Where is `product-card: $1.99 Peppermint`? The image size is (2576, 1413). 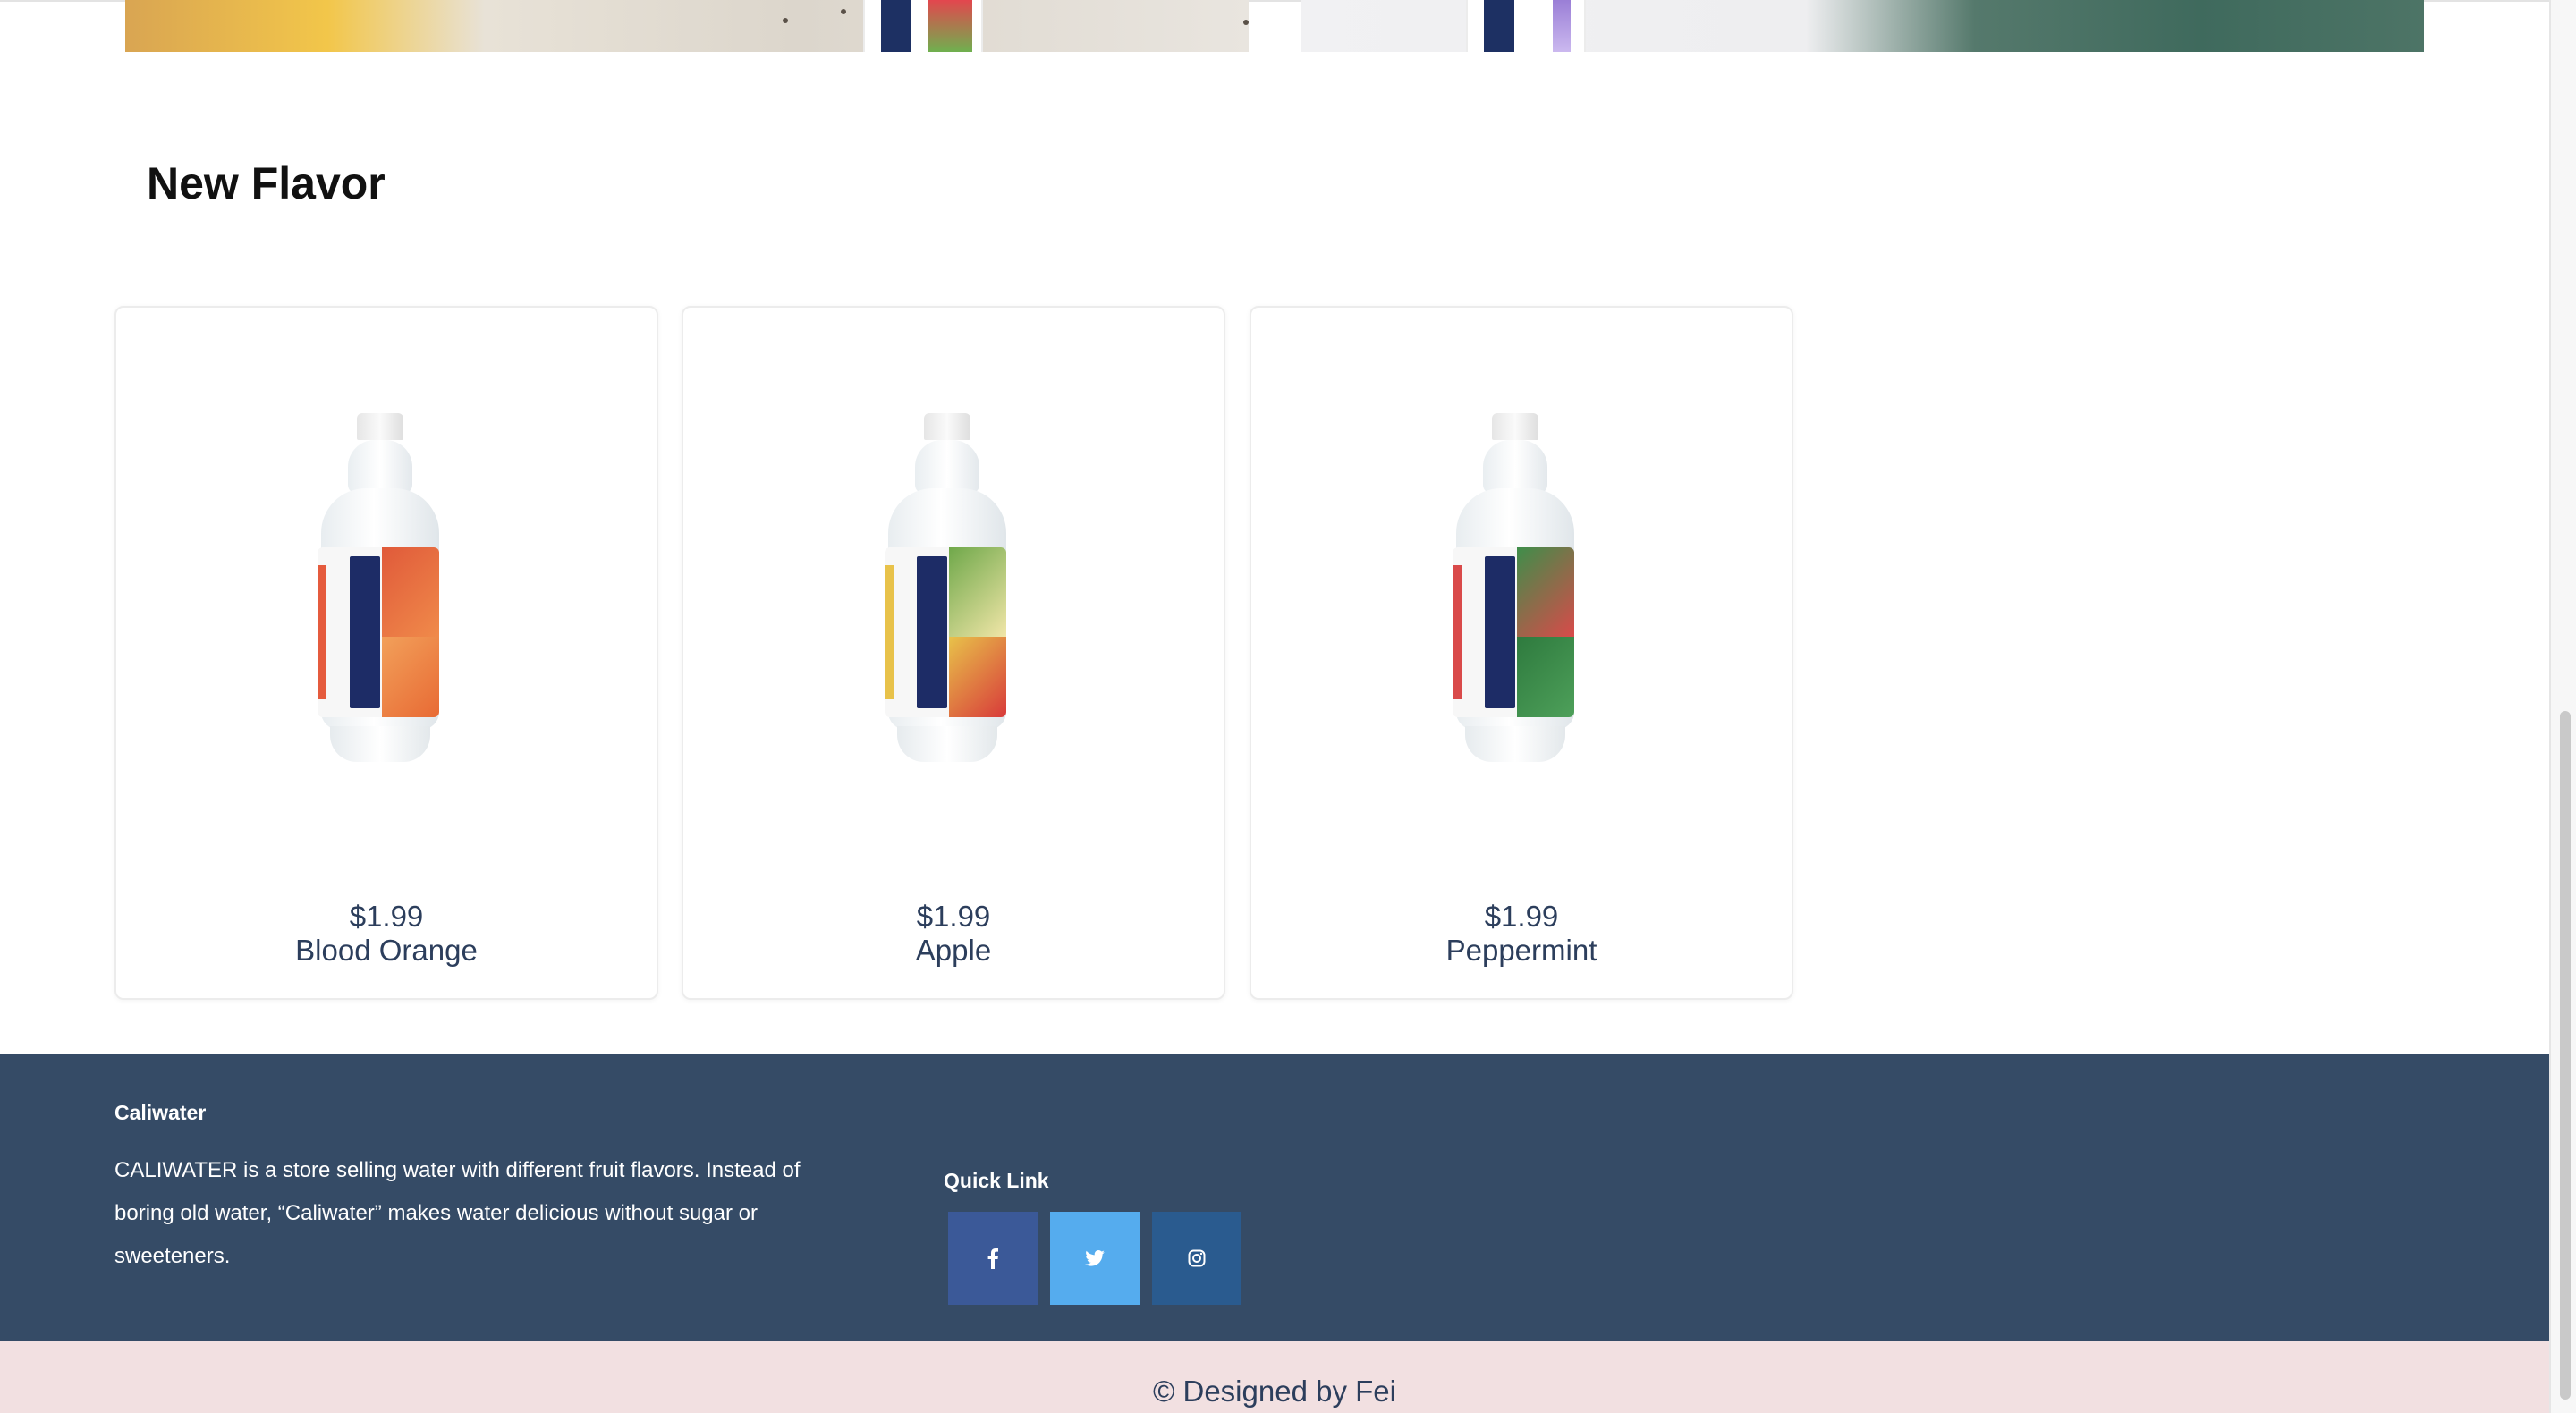
product-card: $1.99 Peppermint is located at coordinates (1521, 653).